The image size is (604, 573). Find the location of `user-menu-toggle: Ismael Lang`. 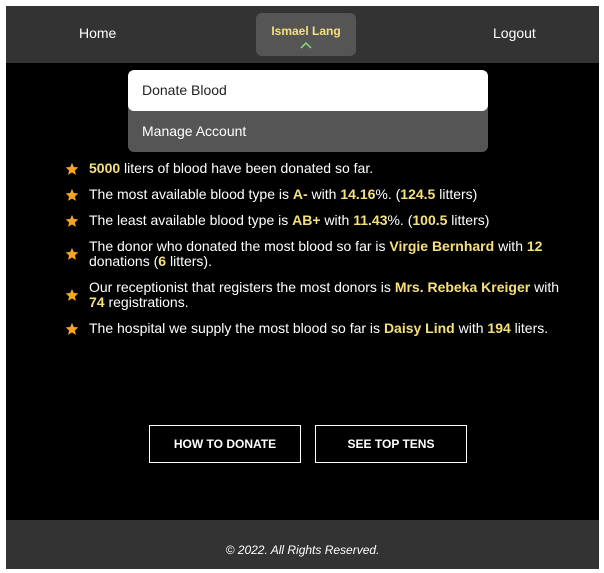

user-menu-toggle: Ismael Lang is located at coordinates (306, 34).